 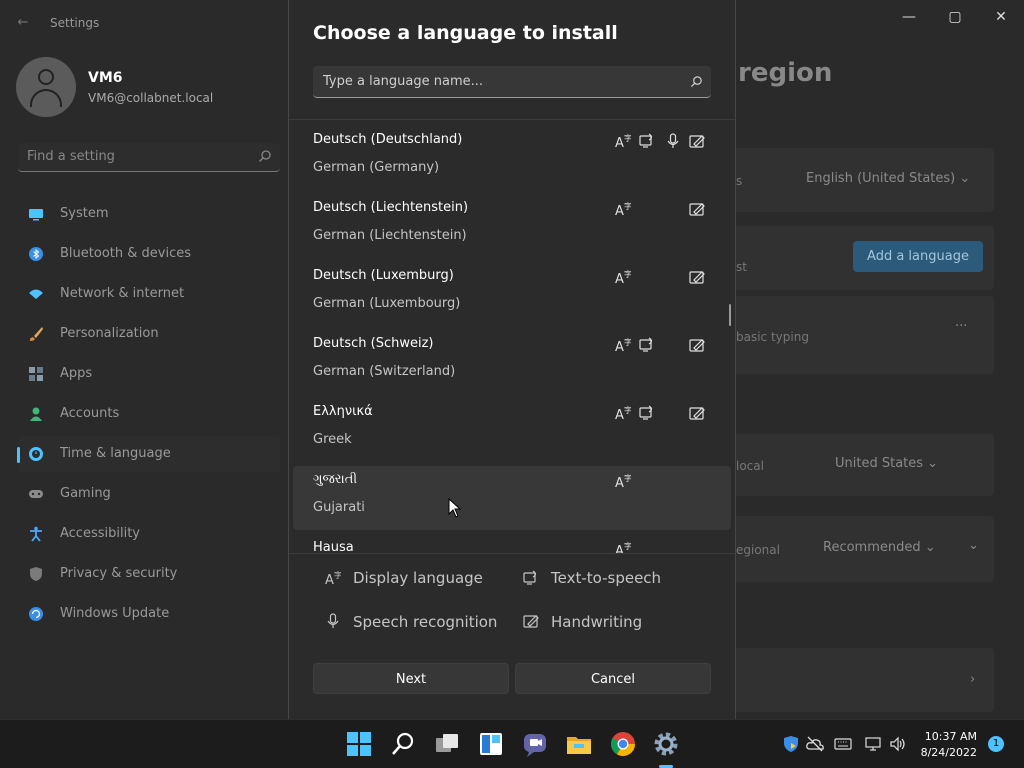 What do you see at coordinates (447, 744) in the screenshot?
I see `task-view-icon` at bounding box center [447, 744].